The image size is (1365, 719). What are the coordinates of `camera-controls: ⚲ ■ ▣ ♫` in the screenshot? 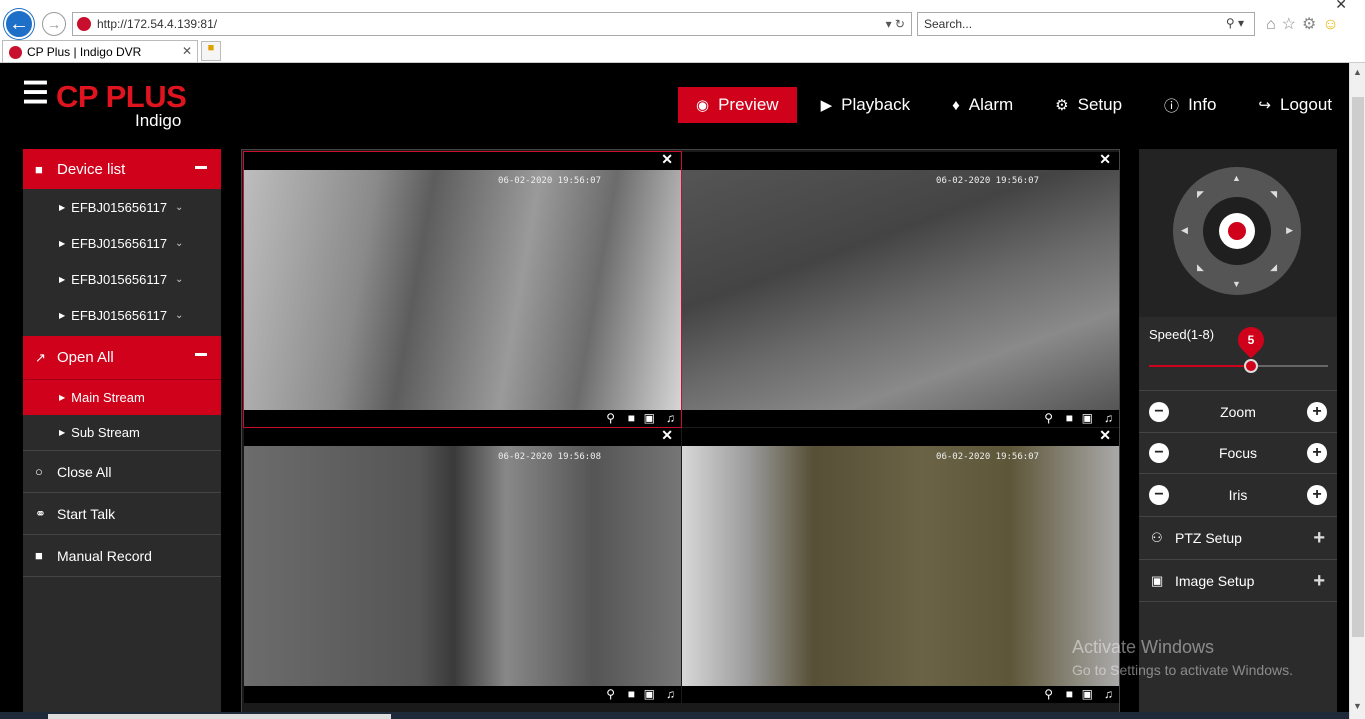 It's located at (900, 418).